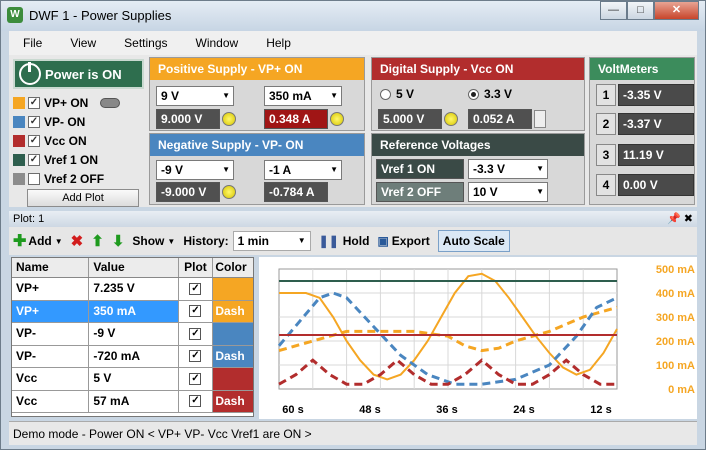 The image size is (706, 450). What do you see at coordinates (508, 192) in the screenshot?
I see `vref2-select: 10 V ▼` at bounding box center [508, 192].